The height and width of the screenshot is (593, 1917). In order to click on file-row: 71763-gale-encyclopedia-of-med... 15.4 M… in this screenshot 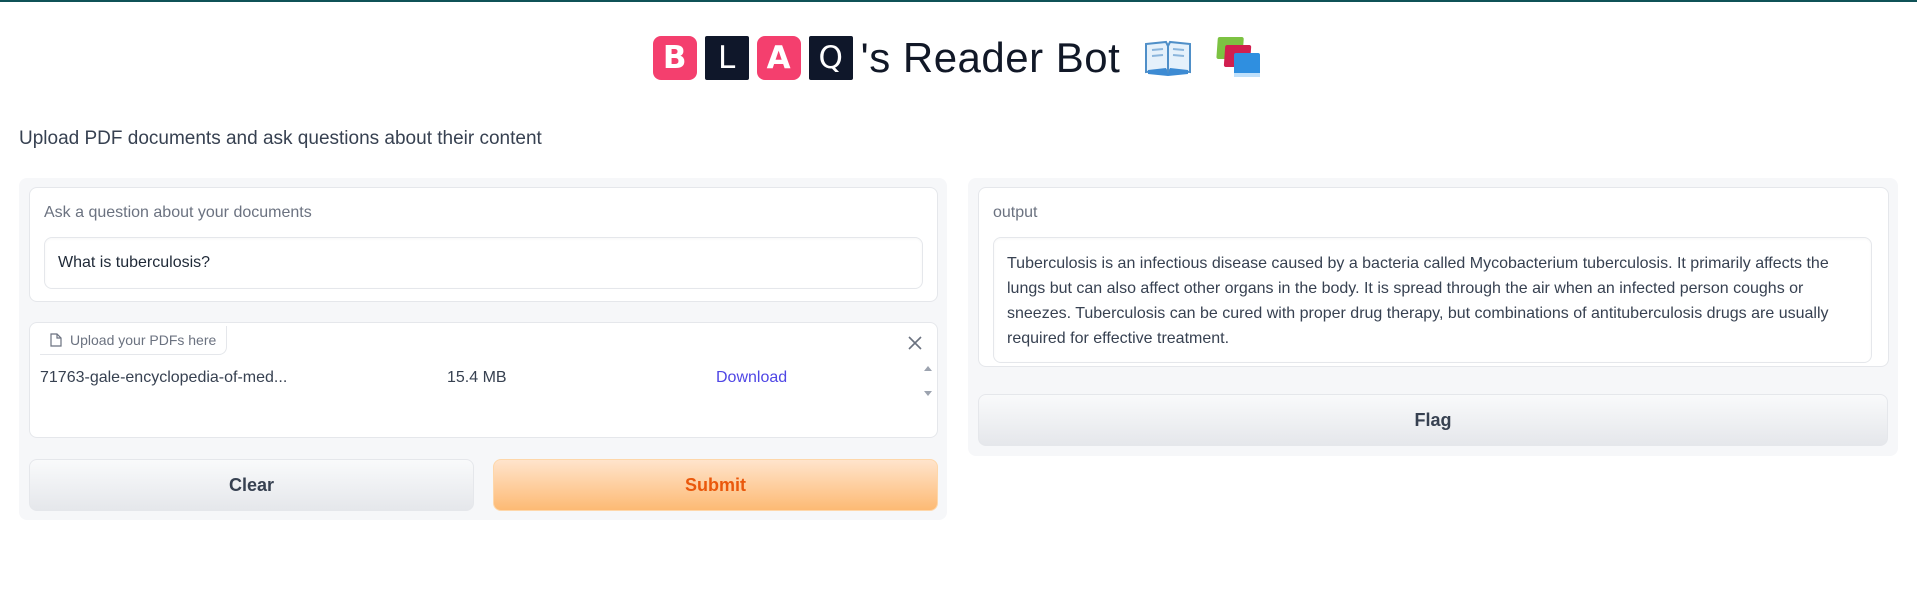, I will do `click(480, 381)`.